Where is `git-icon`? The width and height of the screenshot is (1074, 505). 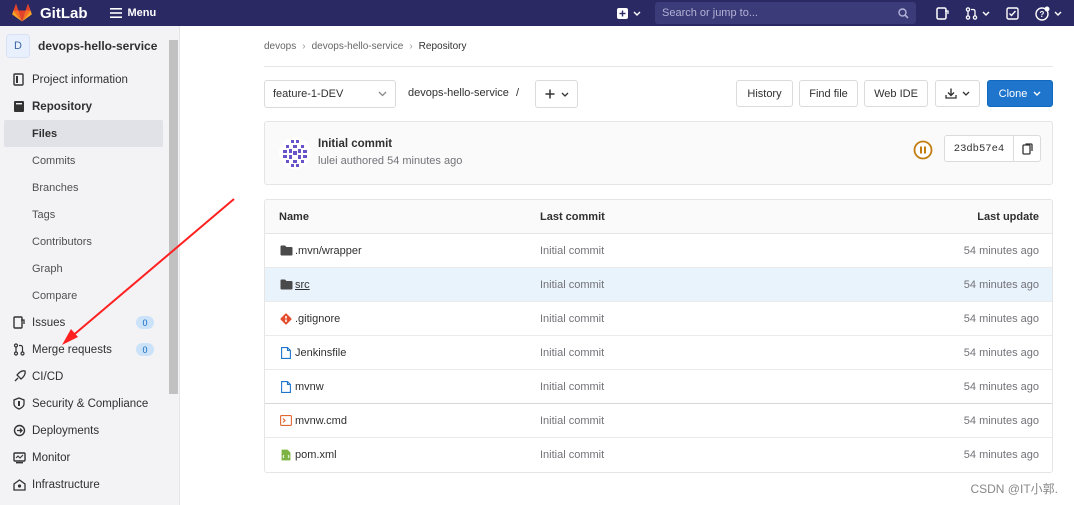 git-icon is located at coordinates (286, 319).